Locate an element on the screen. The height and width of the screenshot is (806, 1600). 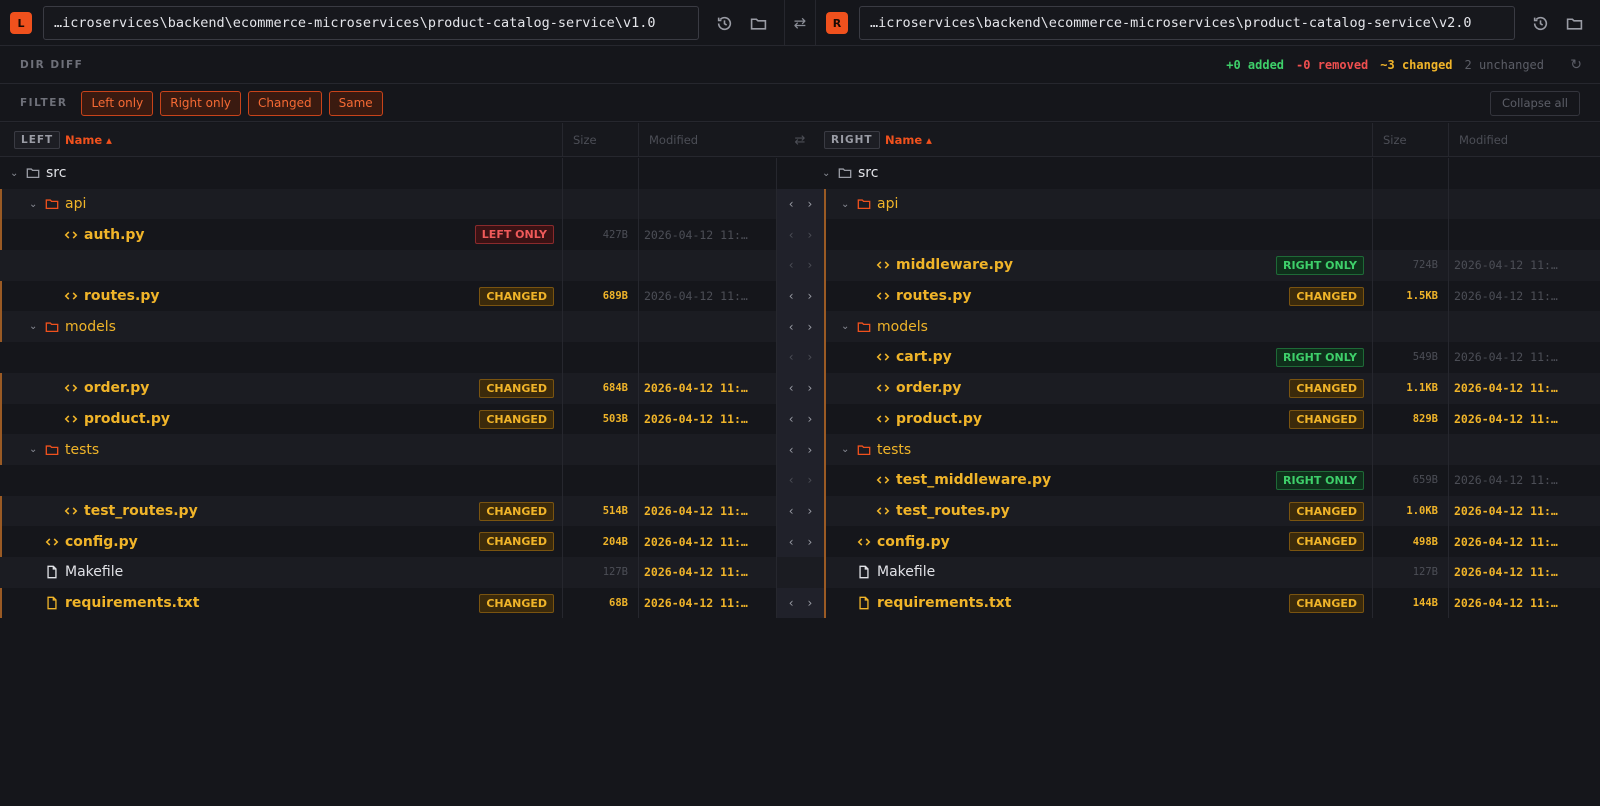
right-size-column-header: Size is located at coordinates (1410, 140).